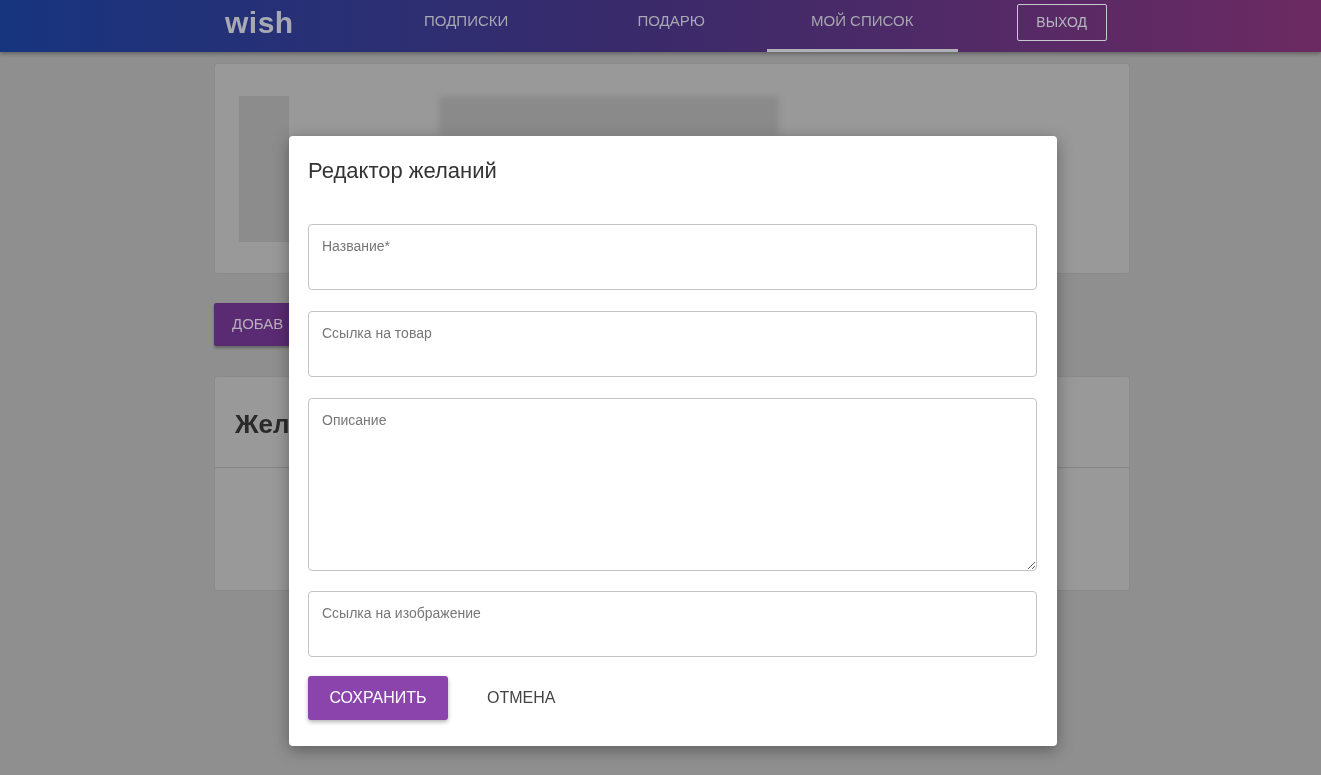 This screenshot has width=1321, height=775. Describe the element at coordinates (672, 485) in the screenshot. I see `description-field: Описание` at that location.